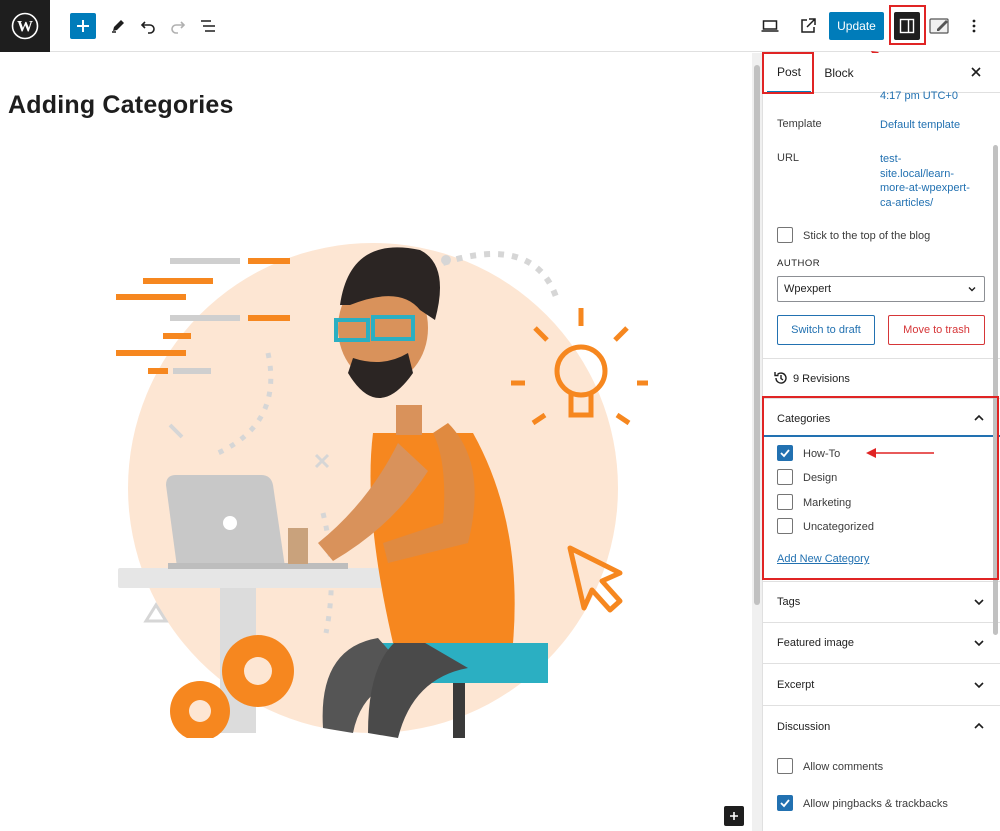  I want to click on category-label: Uncategorized, so click(838, 527).